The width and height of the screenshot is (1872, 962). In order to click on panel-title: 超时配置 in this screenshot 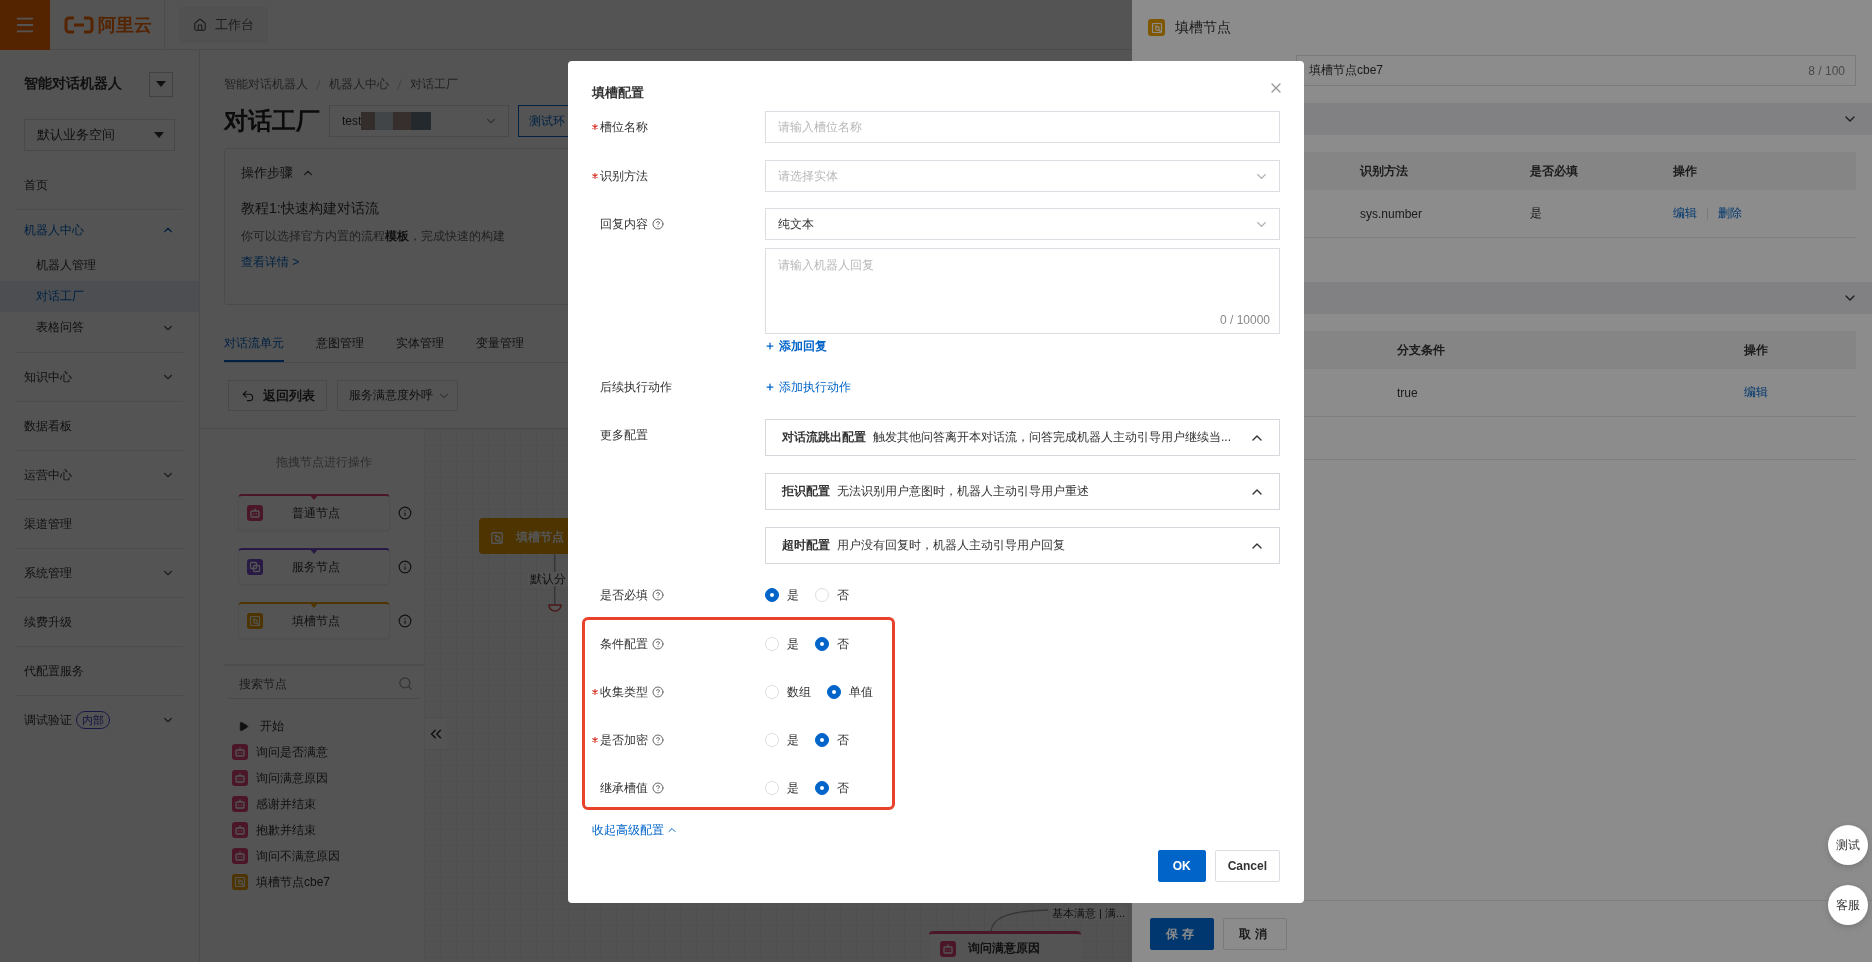, I will do `click(806, 545)`.